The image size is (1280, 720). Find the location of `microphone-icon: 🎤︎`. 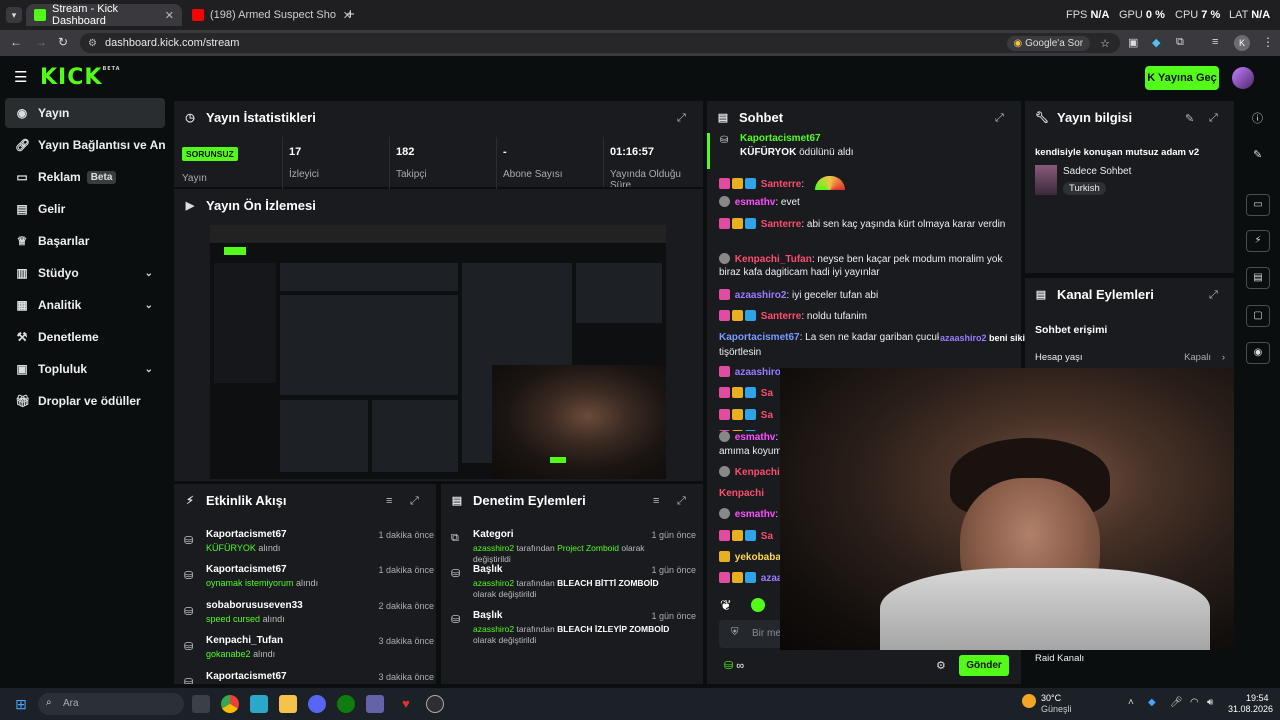

microphone-icon: 🎤︎ is located at coordinates (1176, 702).